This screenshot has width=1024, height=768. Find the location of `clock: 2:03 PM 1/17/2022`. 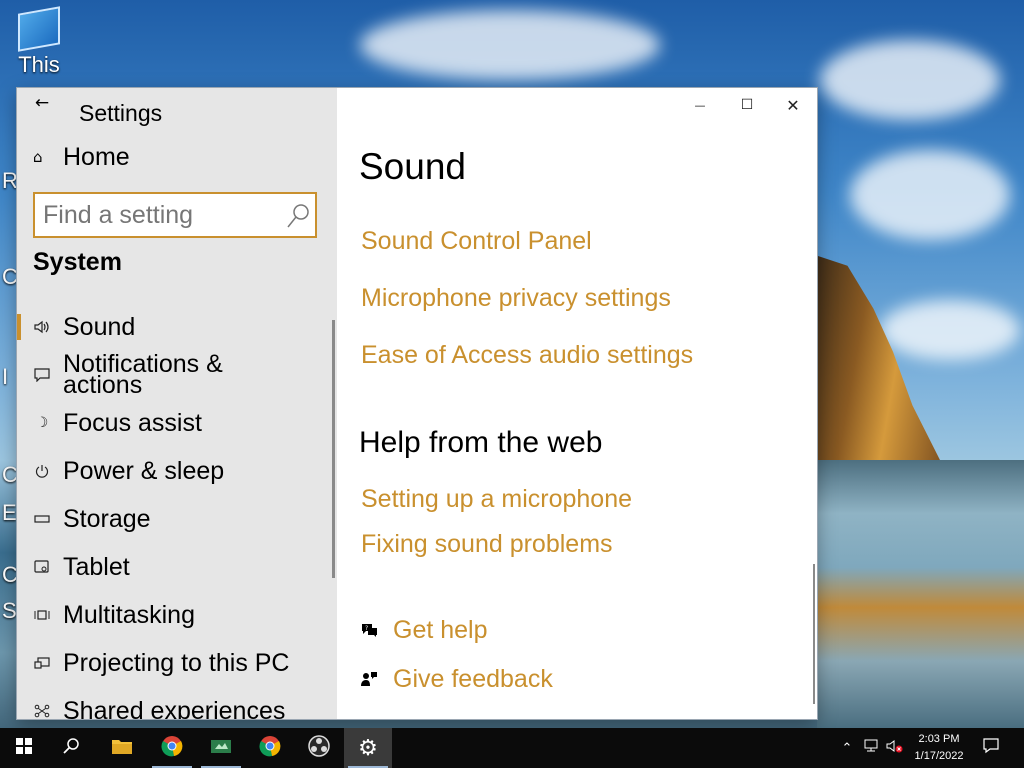

clock: 2:03 PM 1/17/2022 is located at coordinates (939, 748).